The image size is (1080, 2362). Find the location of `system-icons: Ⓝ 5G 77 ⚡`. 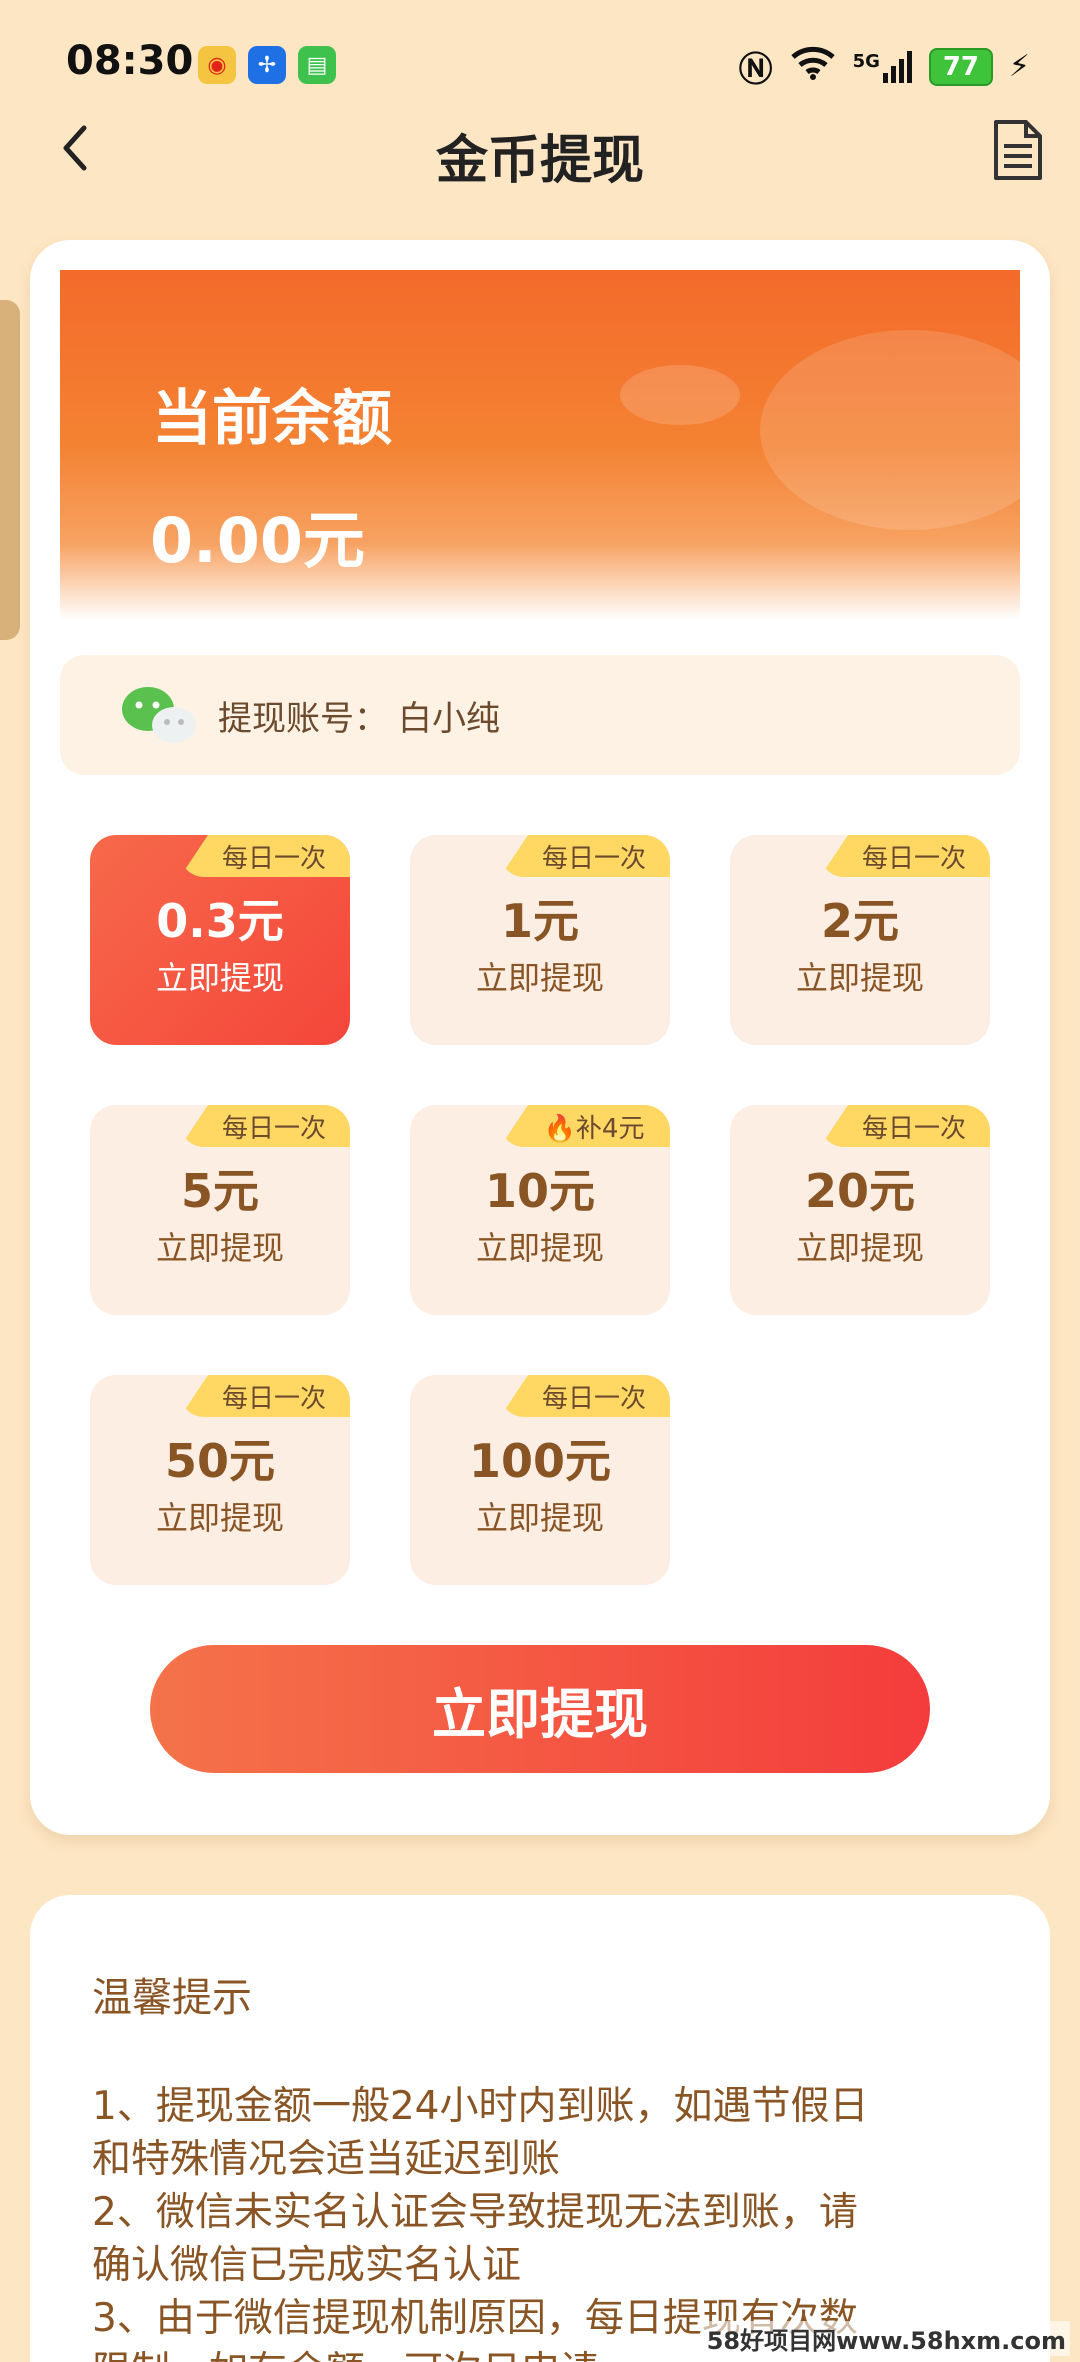

system-icons: Ⓝ 5G 77 ⚡ is located at coordinates (884, 66).